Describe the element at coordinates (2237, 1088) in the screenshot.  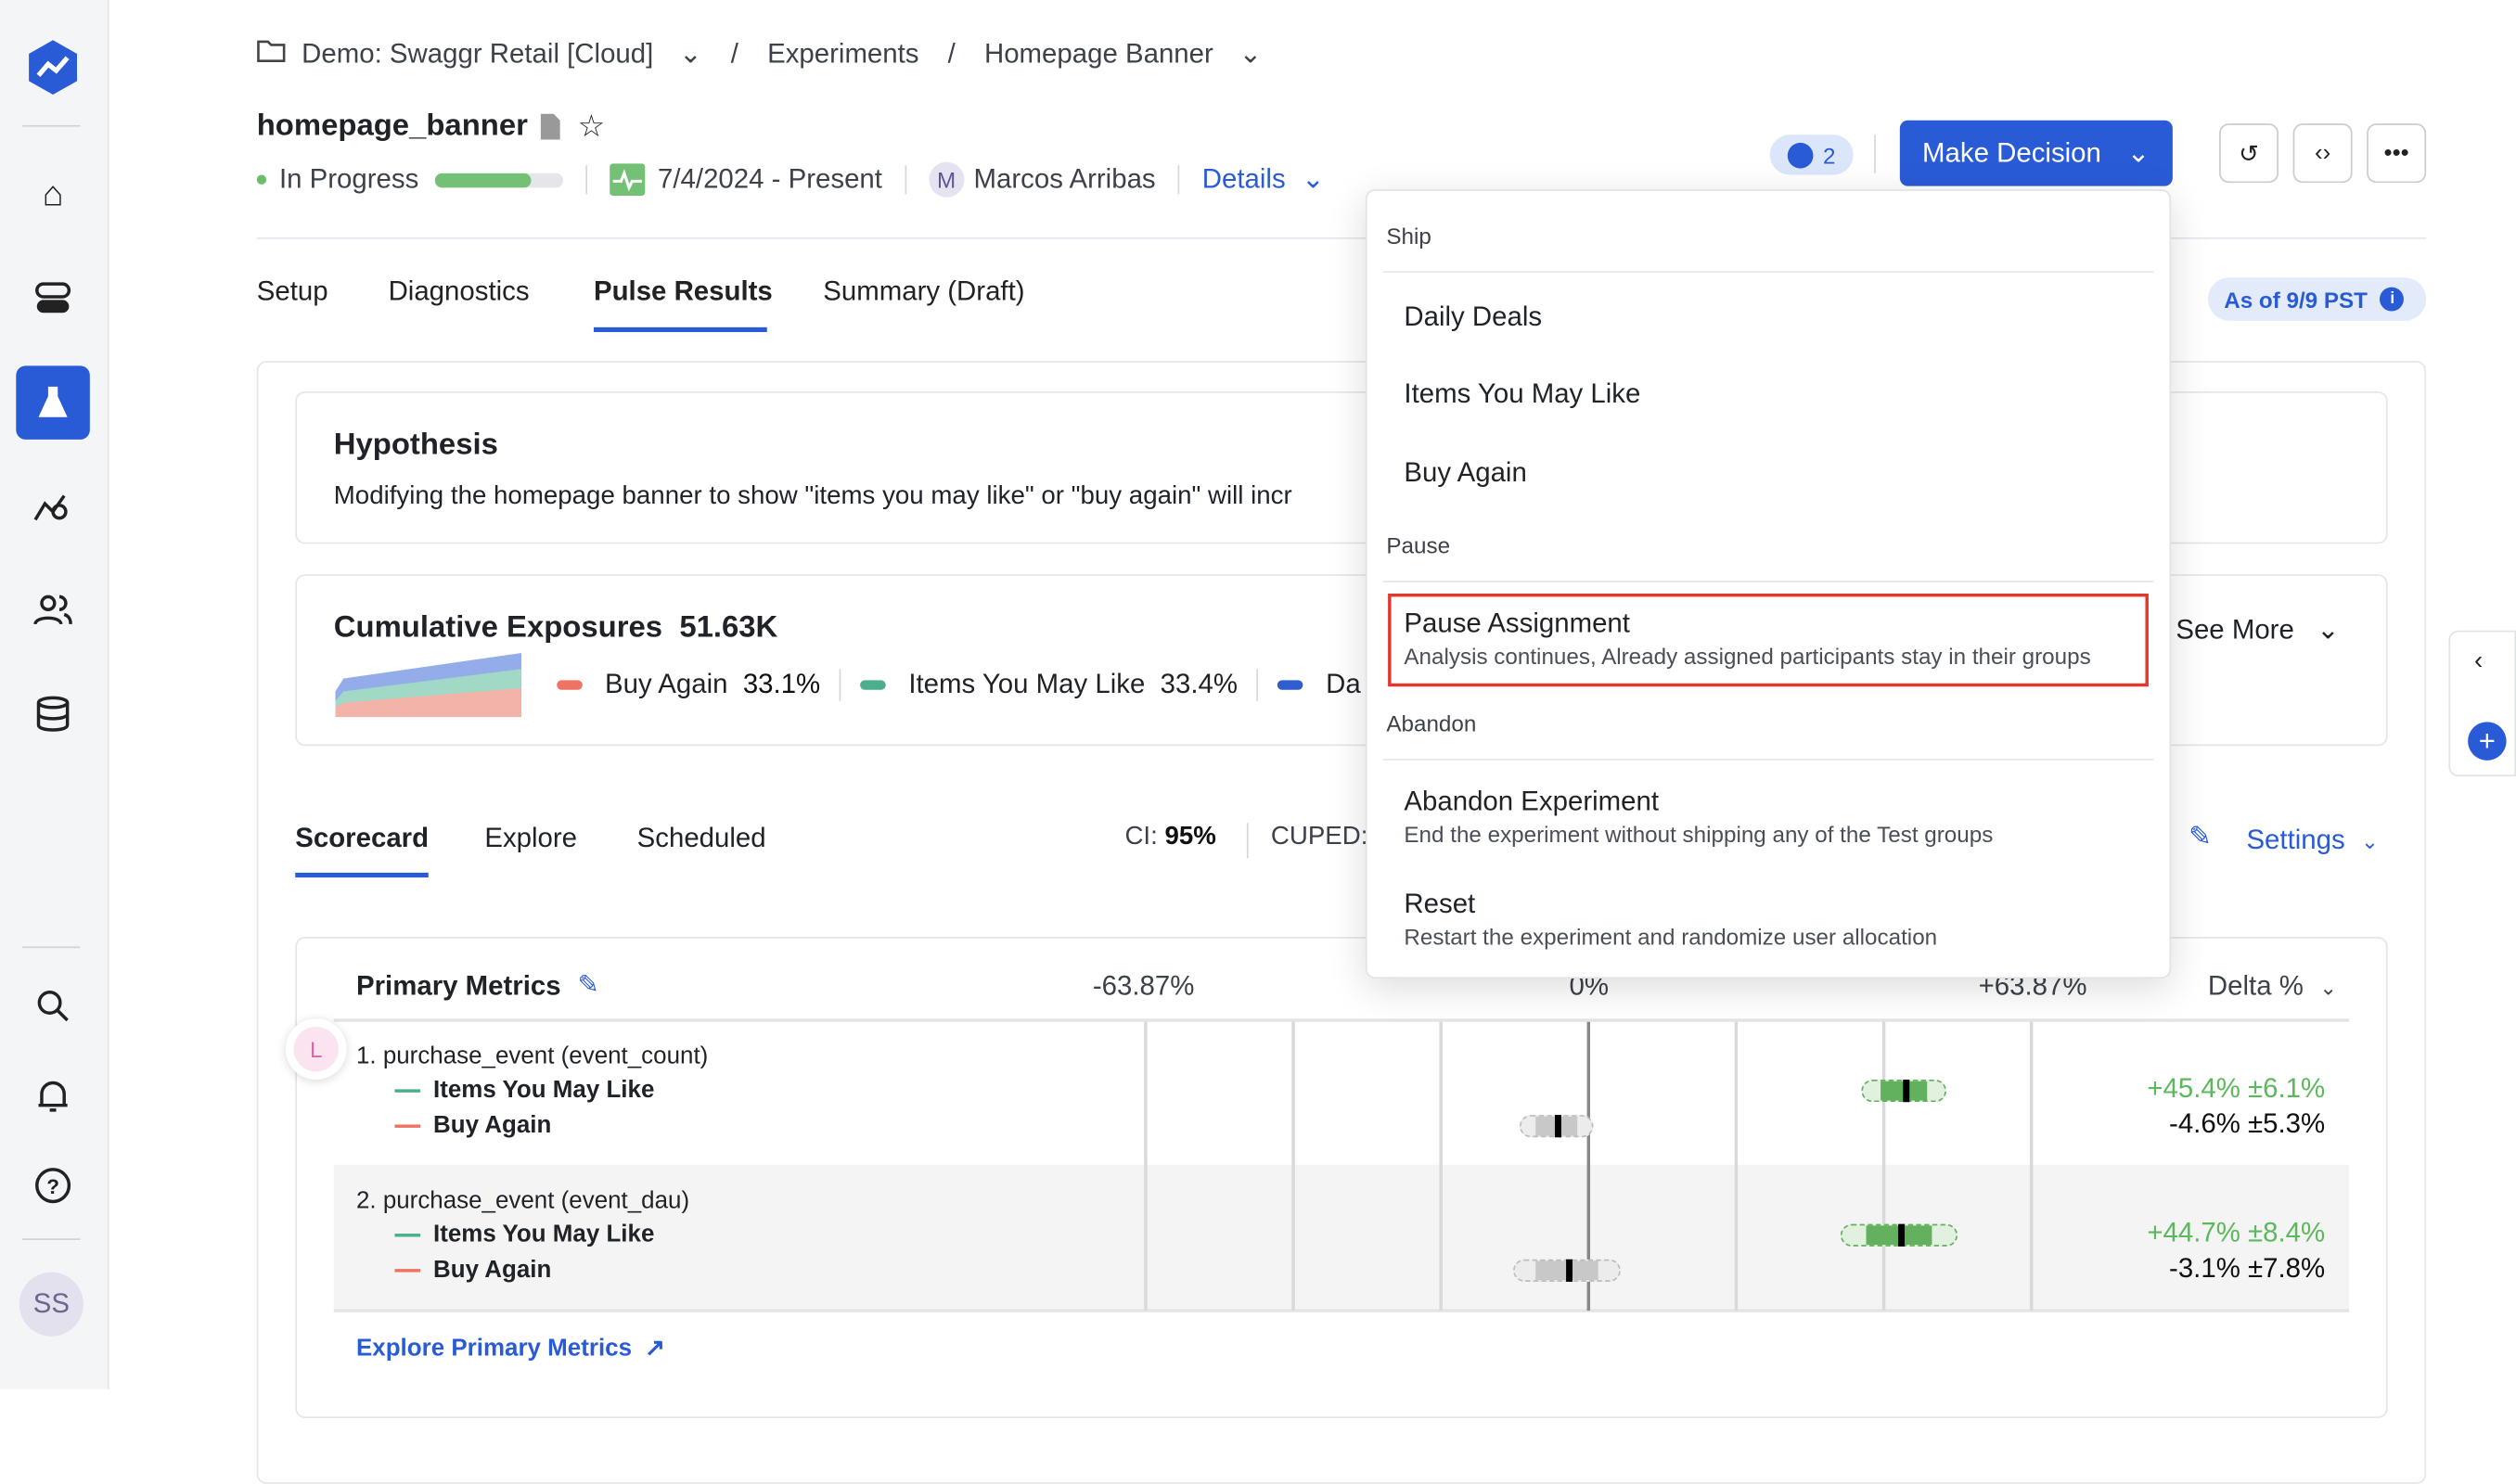
I see `delta-value: +45.4% ±6.1%` at that location.